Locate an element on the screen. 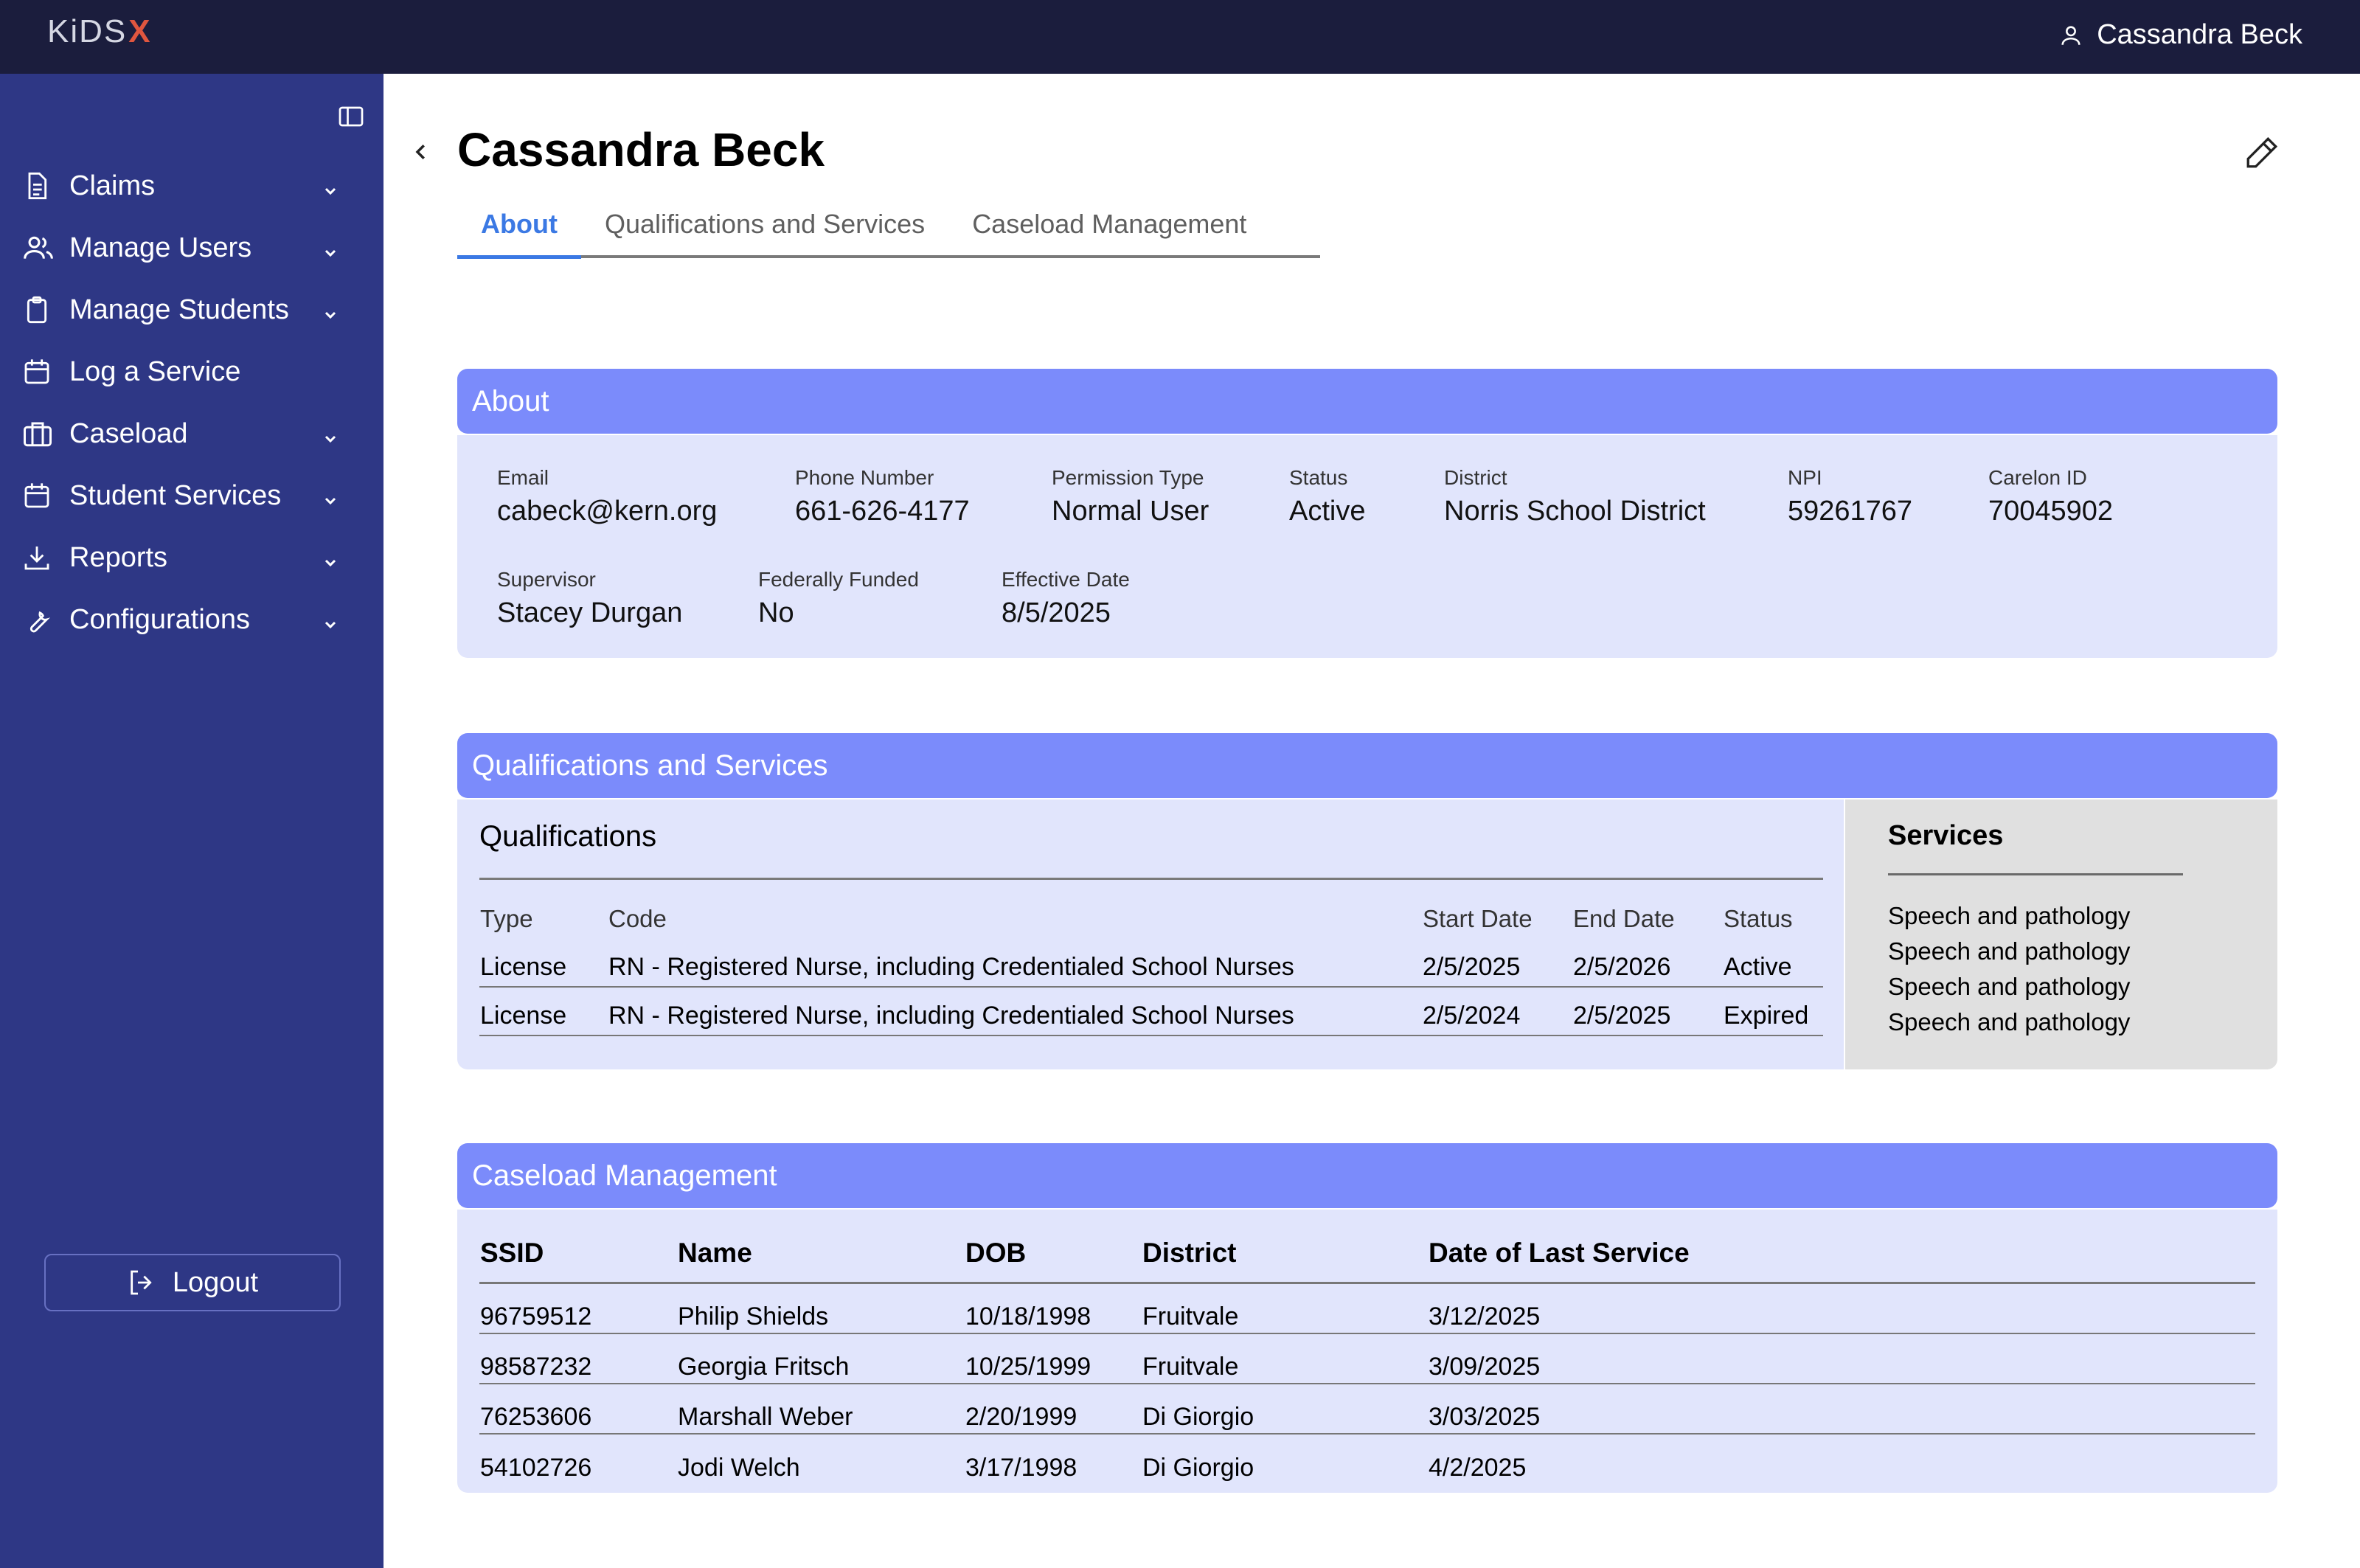 This screenshot has width=2360, height=1568. sidebar-item-manage-students: Manage Students is located at coordinates (192, 310).